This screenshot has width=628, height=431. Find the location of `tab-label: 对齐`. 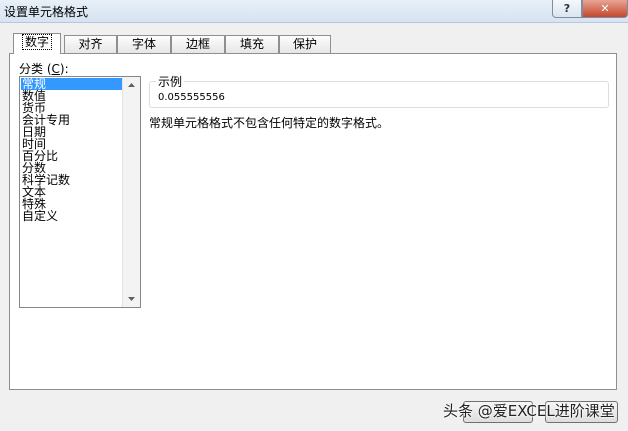

tab-label: 对齐 is located at coordinates (90, 44).